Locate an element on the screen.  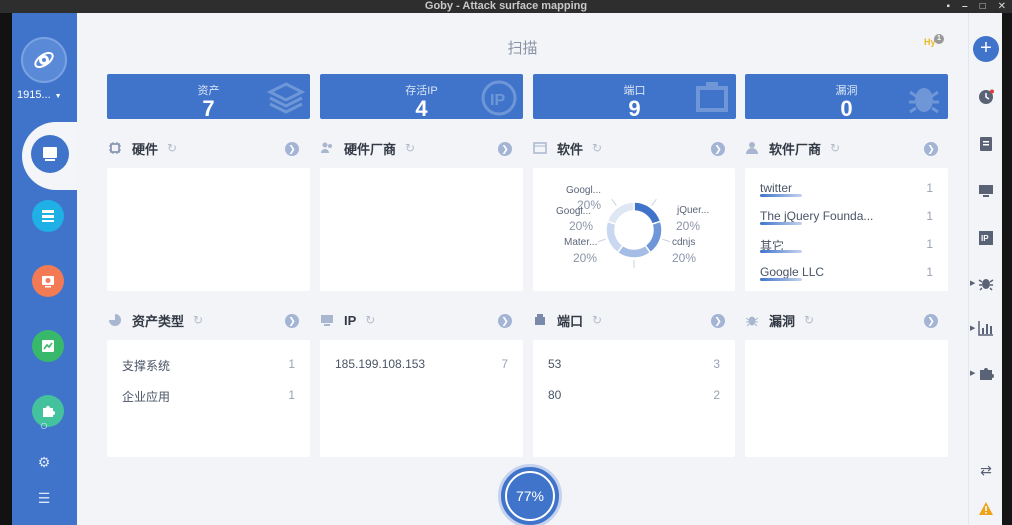
history-clock-icon is located at coordinates (986, 97).